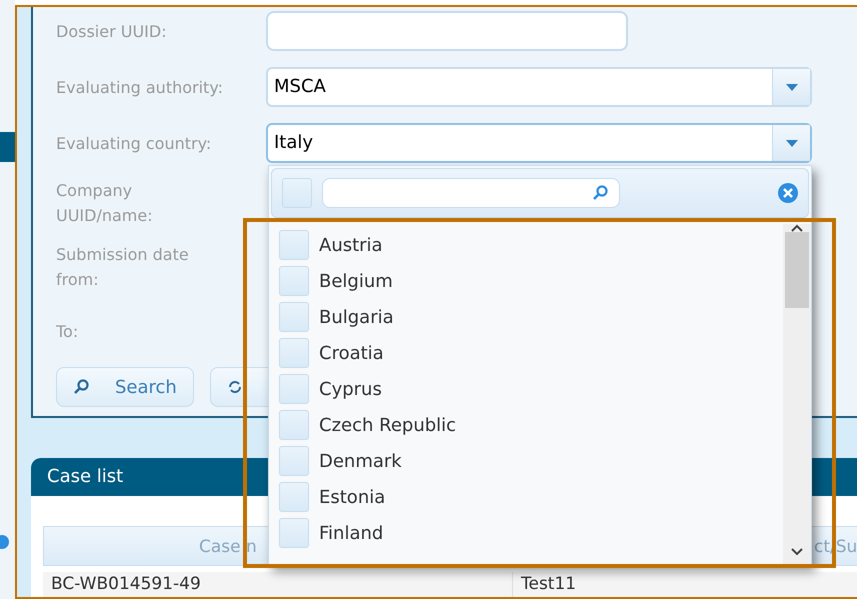  What do you see at coordinates (134, 143) in the screenshot?
I see `field-label: Evaluating country:` at bounding box center [134, 143].